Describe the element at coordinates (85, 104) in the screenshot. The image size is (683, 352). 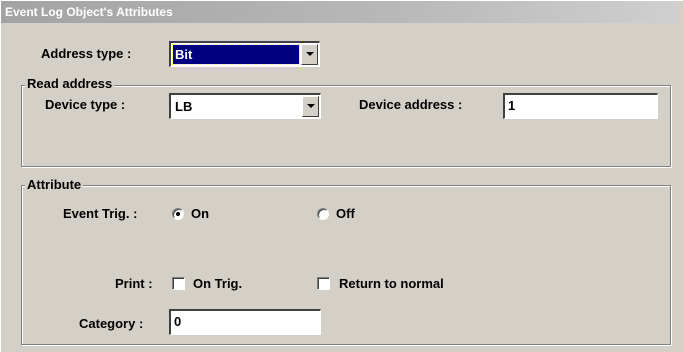
I see `device-type-label: Device type :` at that location.